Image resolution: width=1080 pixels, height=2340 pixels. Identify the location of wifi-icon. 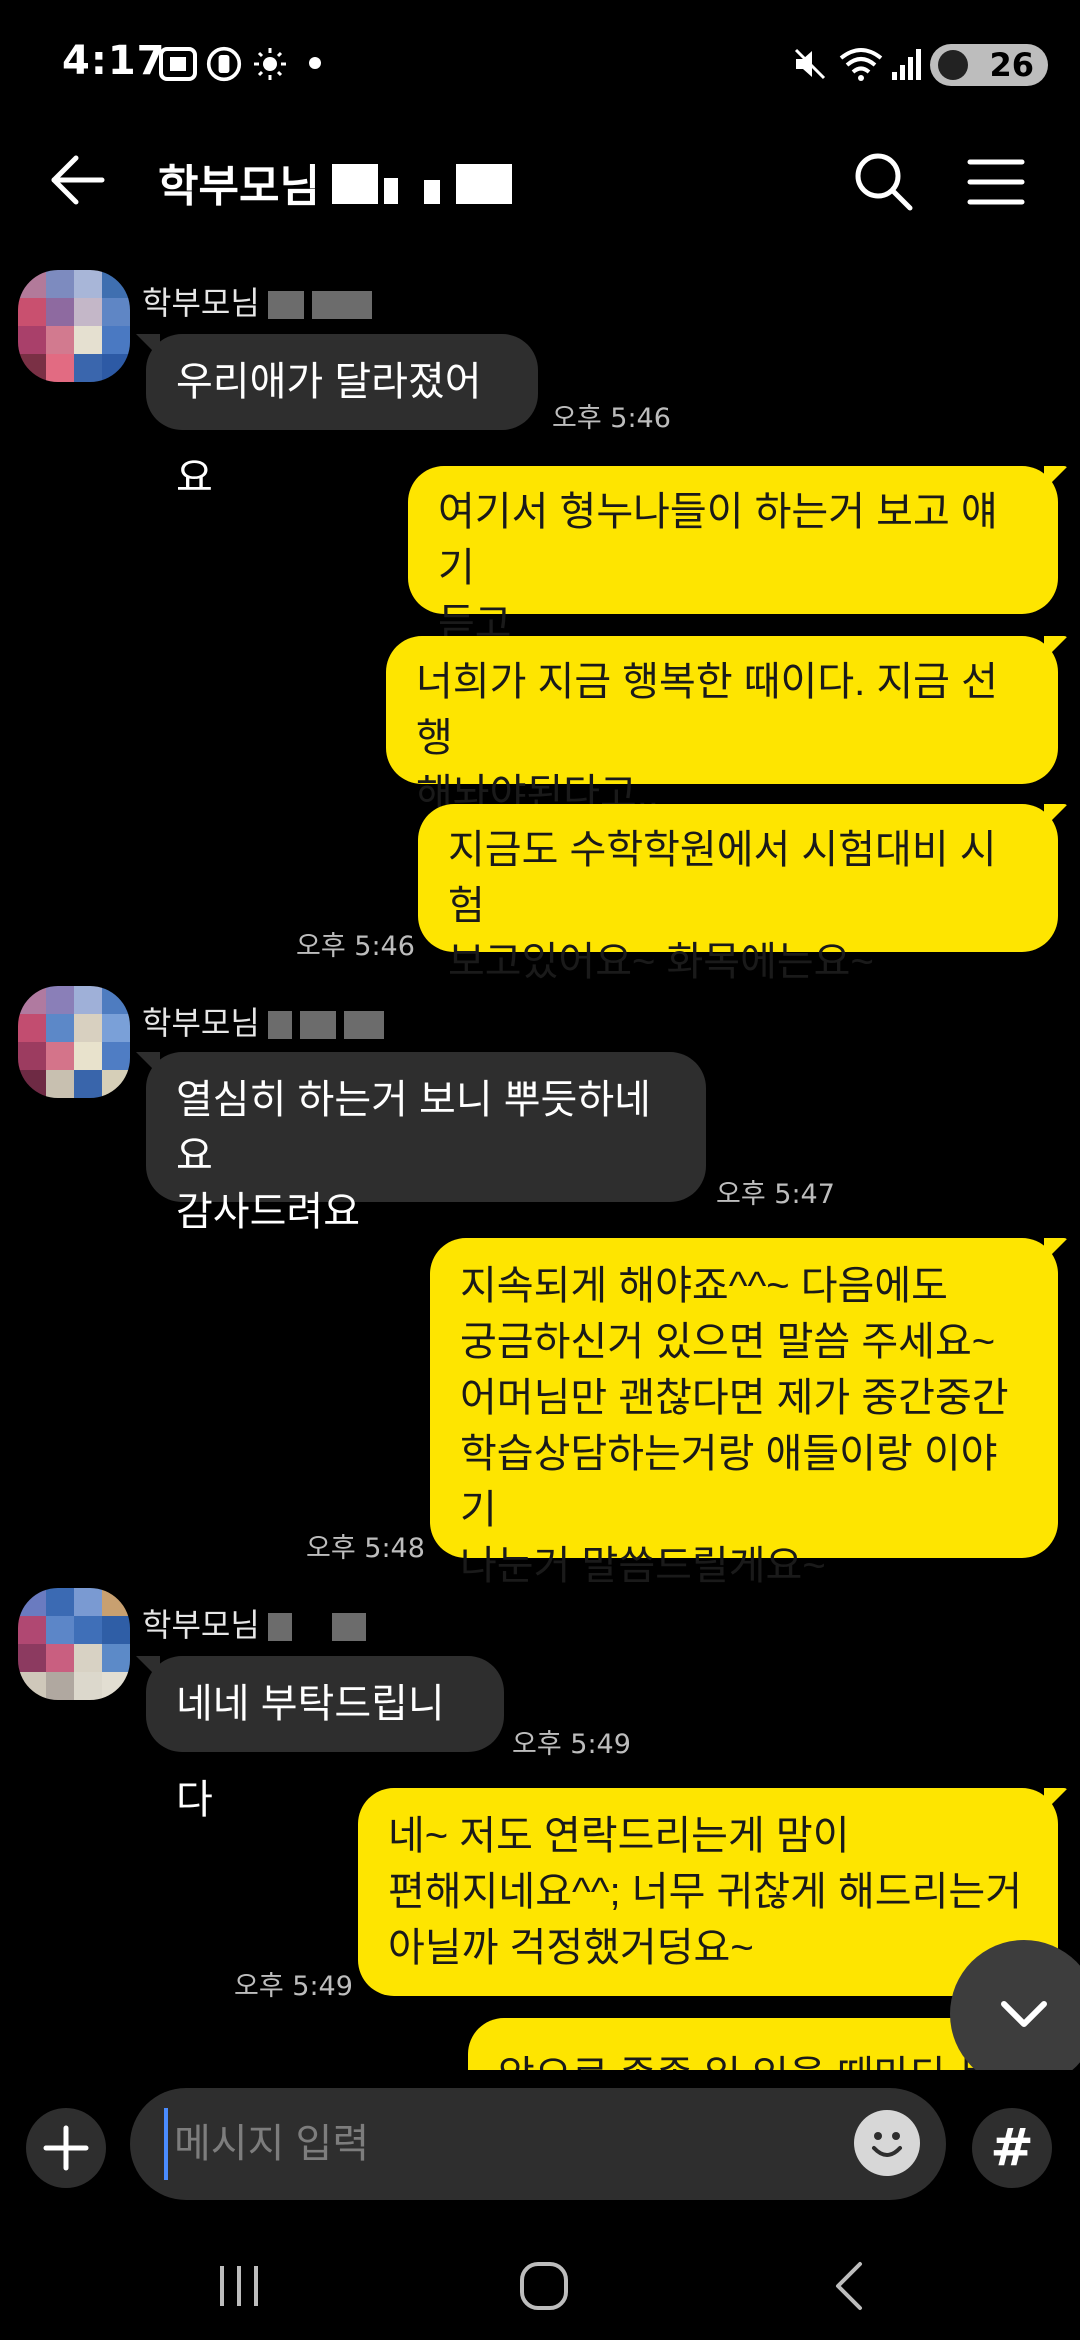
(861, 64).